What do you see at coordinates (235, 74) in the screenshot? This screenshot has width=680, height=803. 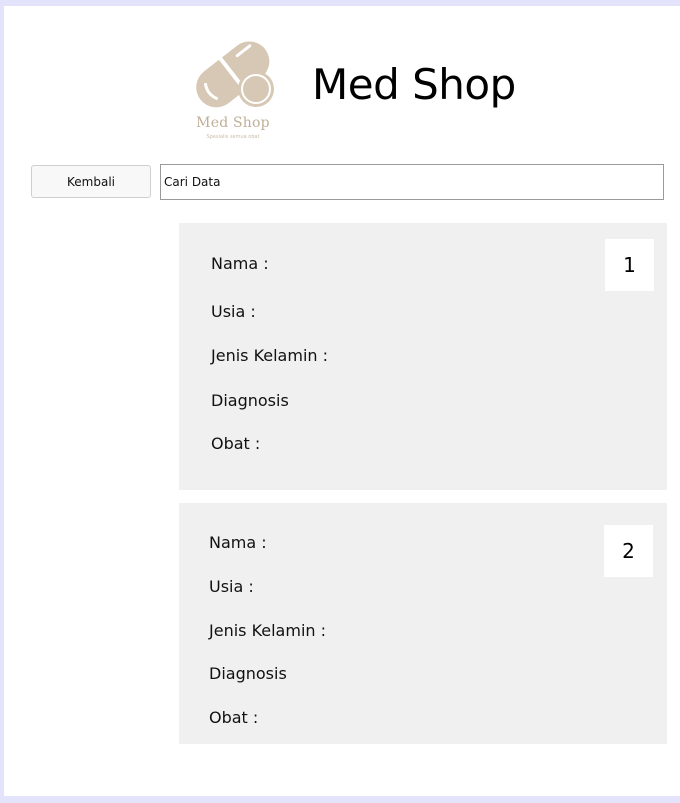 I see `pill-capsule-icon` at bounding box center [235, 74].